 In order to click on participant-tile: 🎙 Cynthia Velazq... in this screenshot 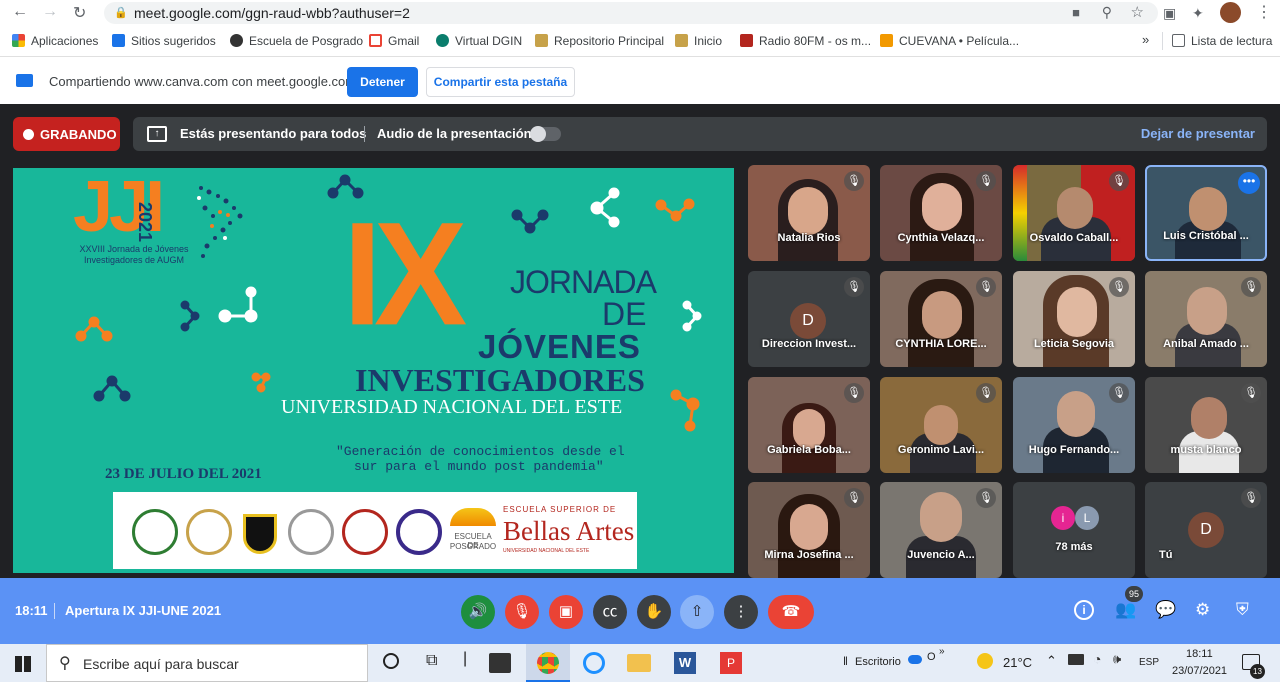, I will do `click(941, 213)`.